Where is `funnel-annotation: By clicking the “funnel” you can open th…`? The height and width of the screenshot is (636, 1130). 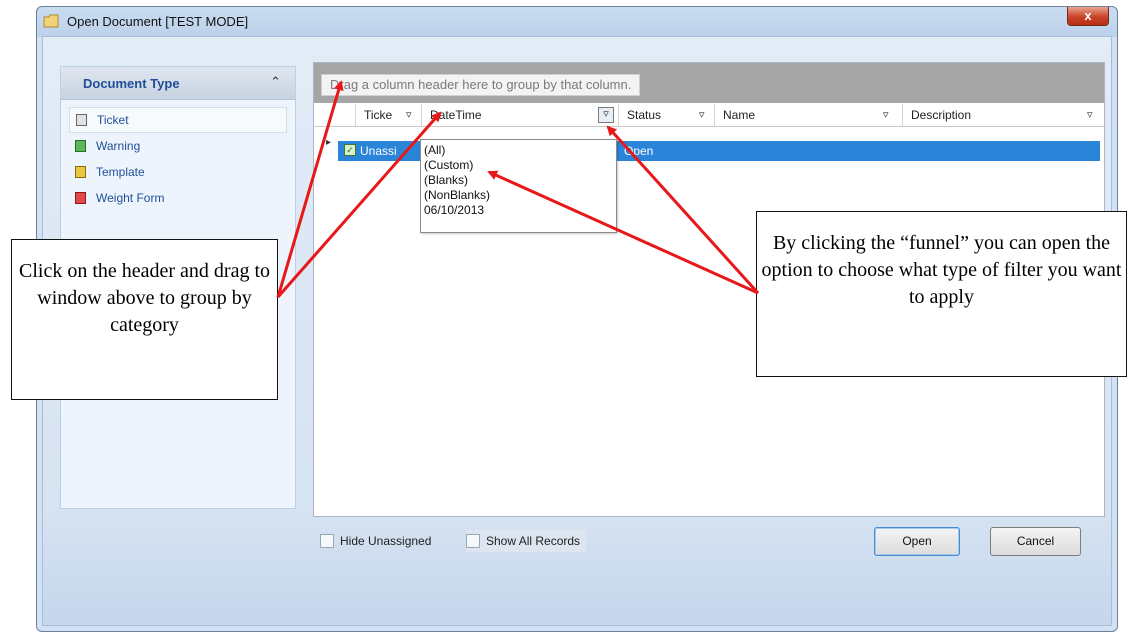 funnel-annotation: By clicking the “funnel” you can open th… is located at coordinates (941, 294).